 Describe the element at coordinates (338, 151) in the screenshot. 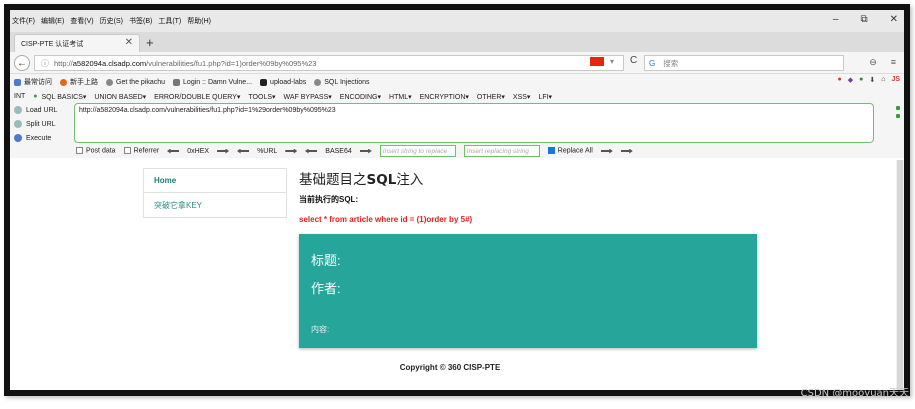

I see `base64-label: BASE64` at that location.